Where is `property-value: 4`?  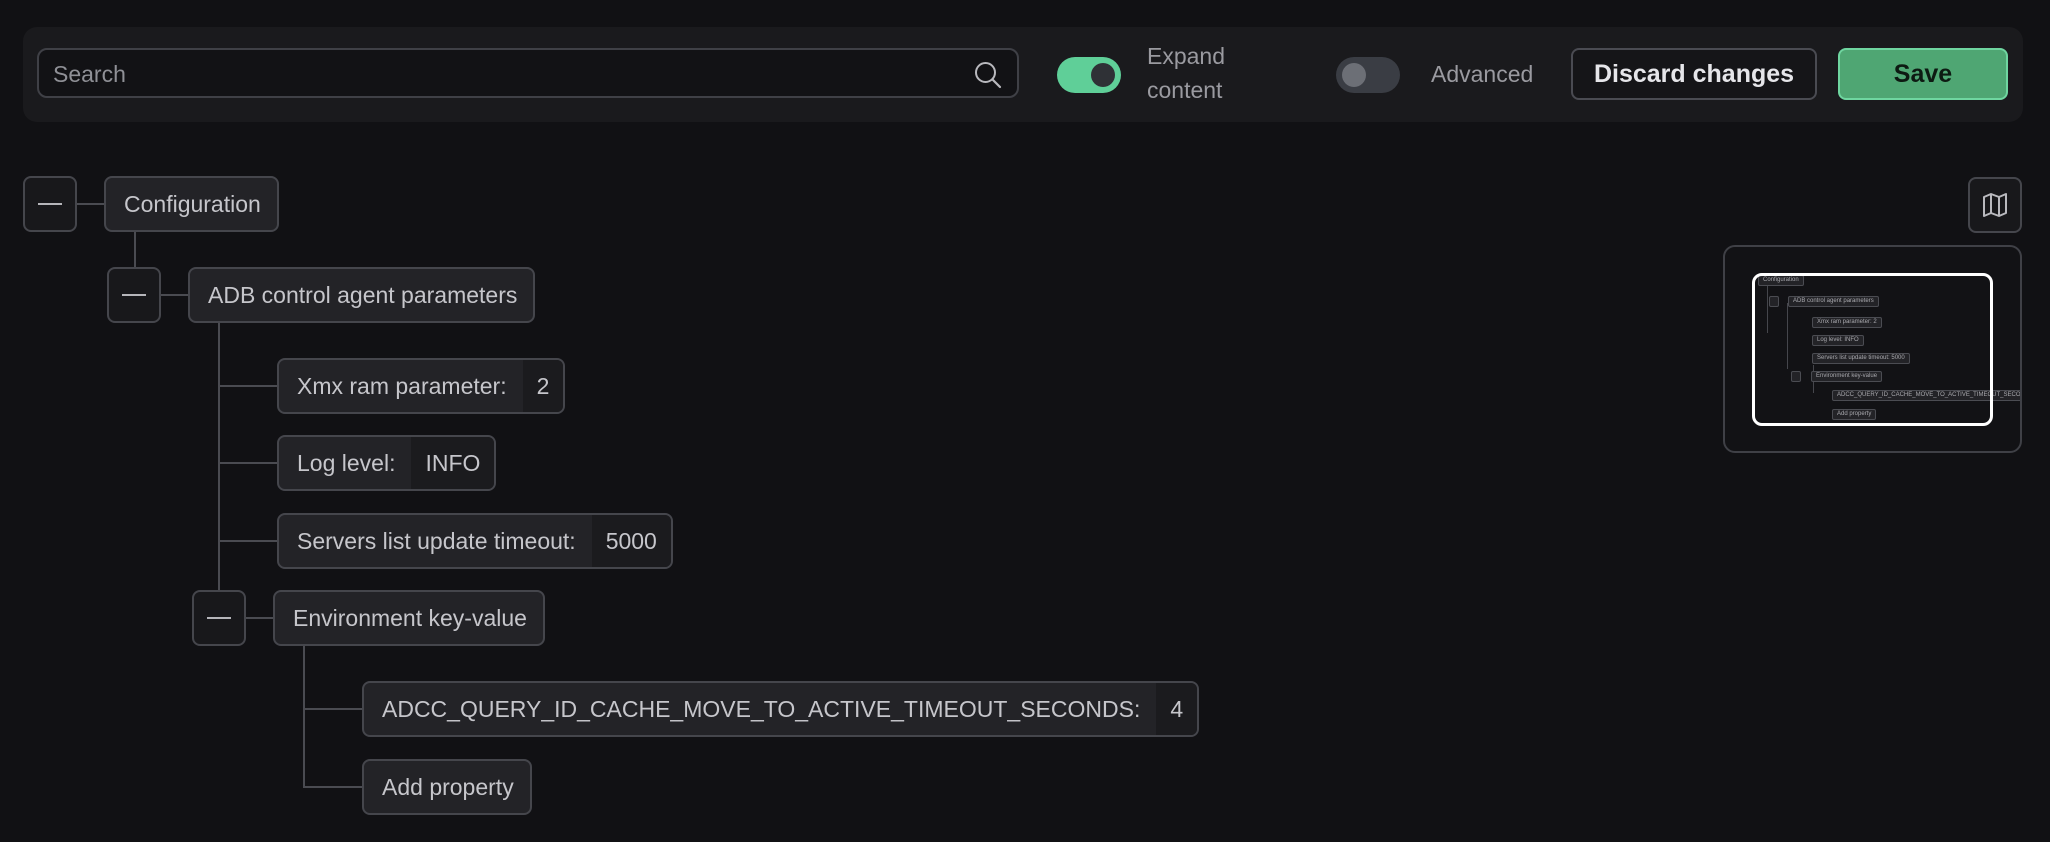 property-value: 4 is located at coordinates (1177, 709).